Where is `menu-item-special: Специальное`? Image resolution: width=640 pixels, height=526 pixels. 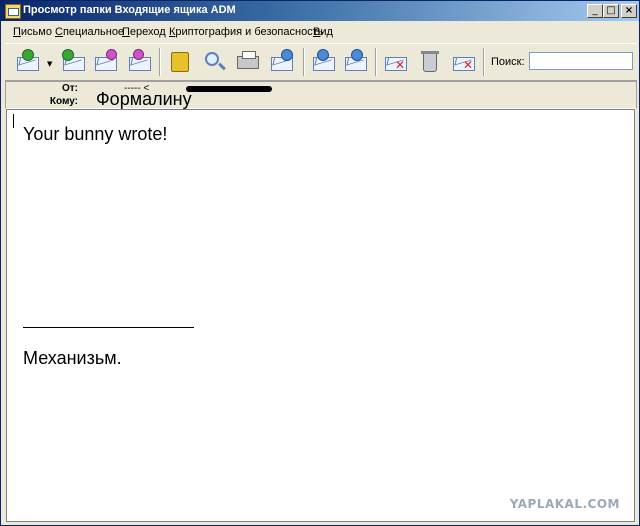
menu-item-special: Специальное is located at coordinates (89, 32).